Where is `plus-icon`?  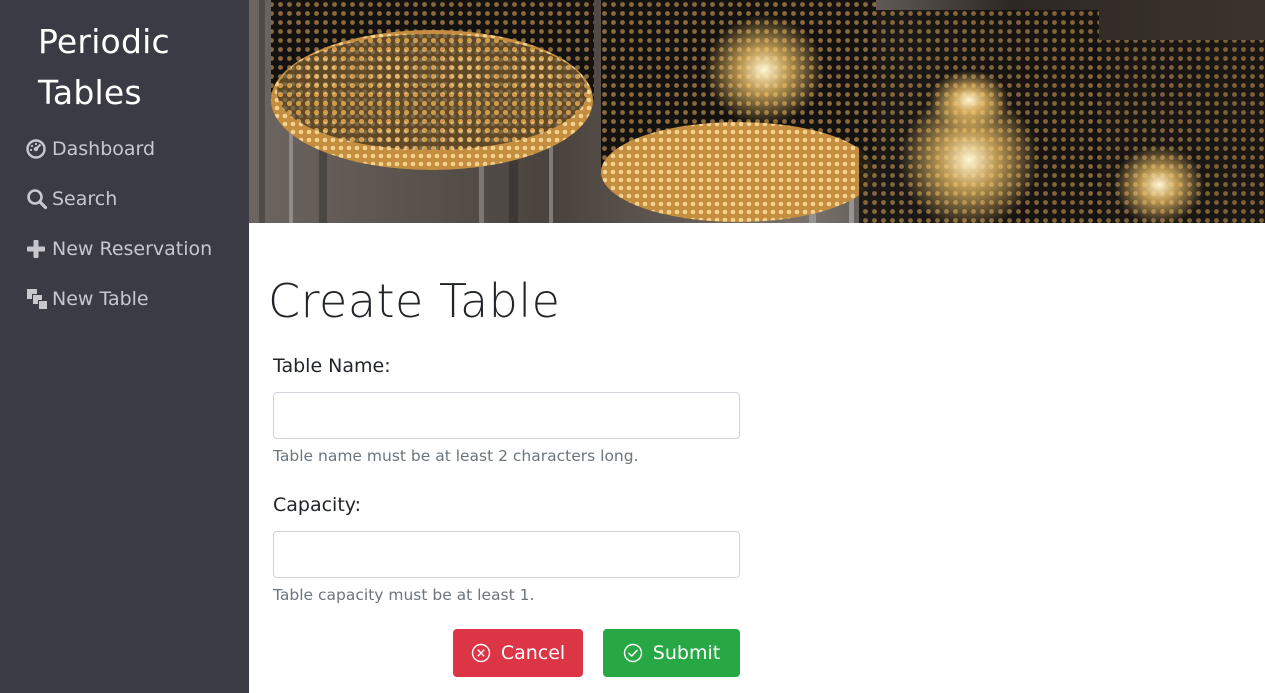 plus-icon is located at coordinates (37, 249).